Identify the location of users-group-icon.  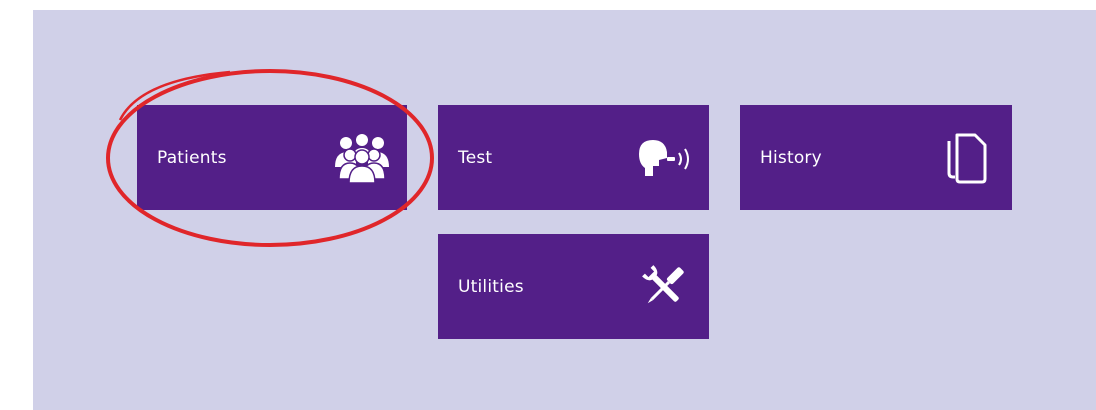
(362, 158).